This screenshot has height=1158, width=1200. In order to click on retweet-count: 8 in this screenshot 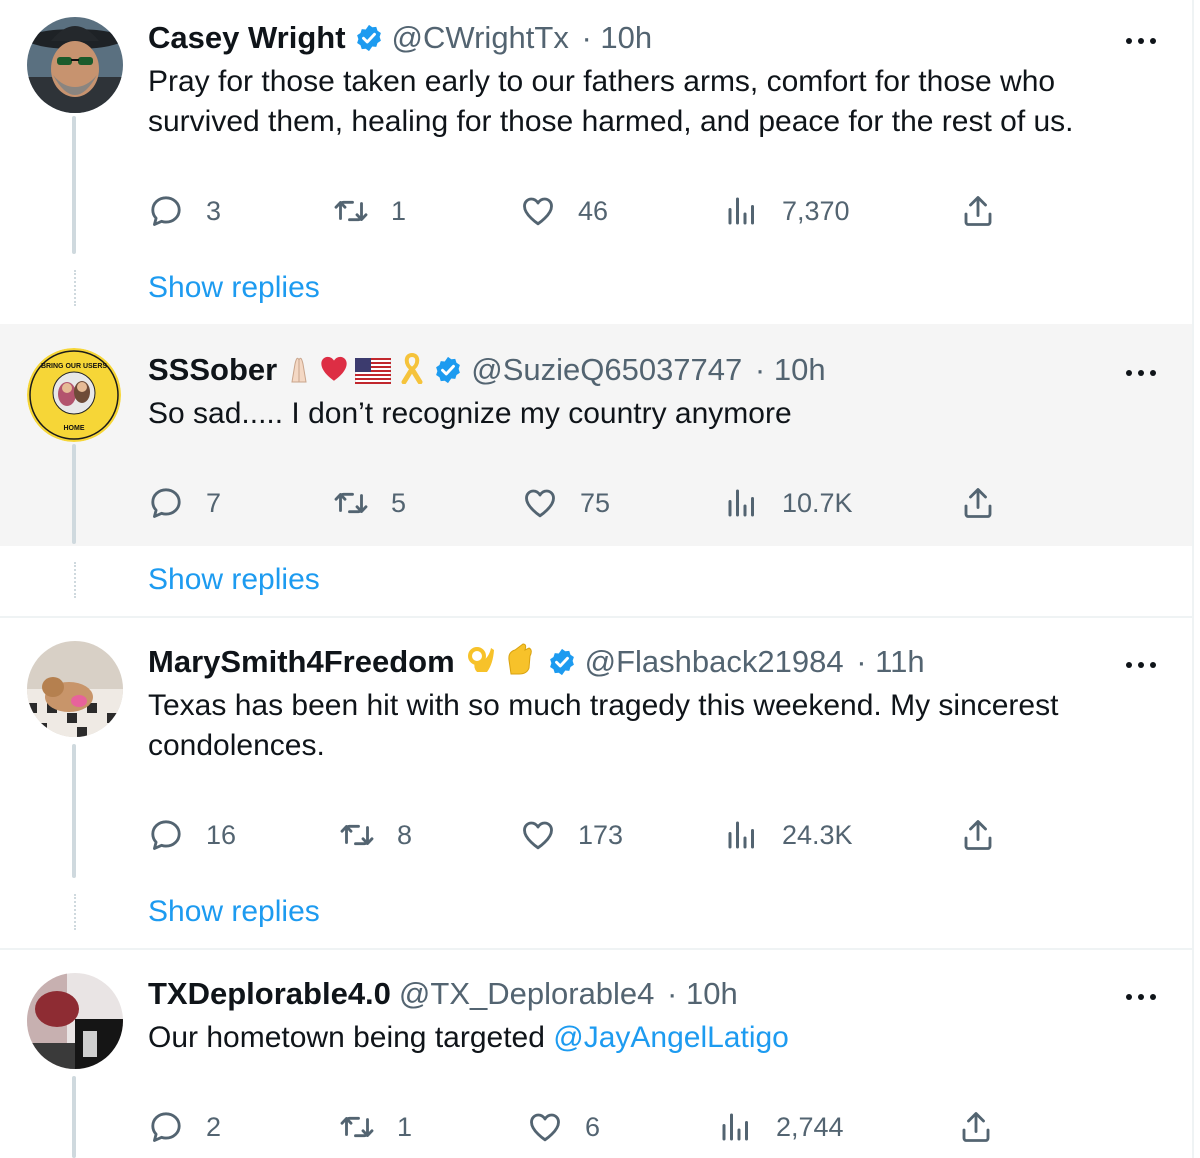, I will do `click(405, 834)`.